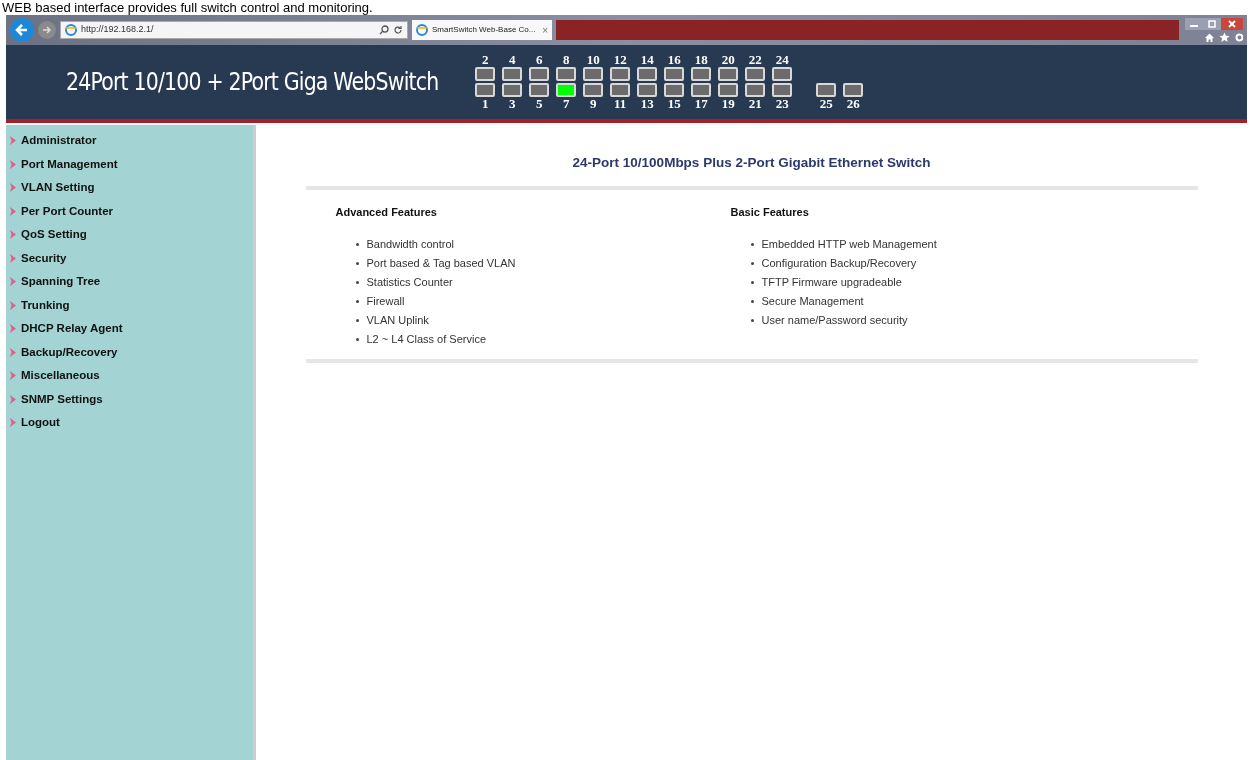 This screenshot has width=1253, height=760. Describe the element at coordinates (129, 423) in the screenshot. I see `sidebar-item: Logout` at that location.